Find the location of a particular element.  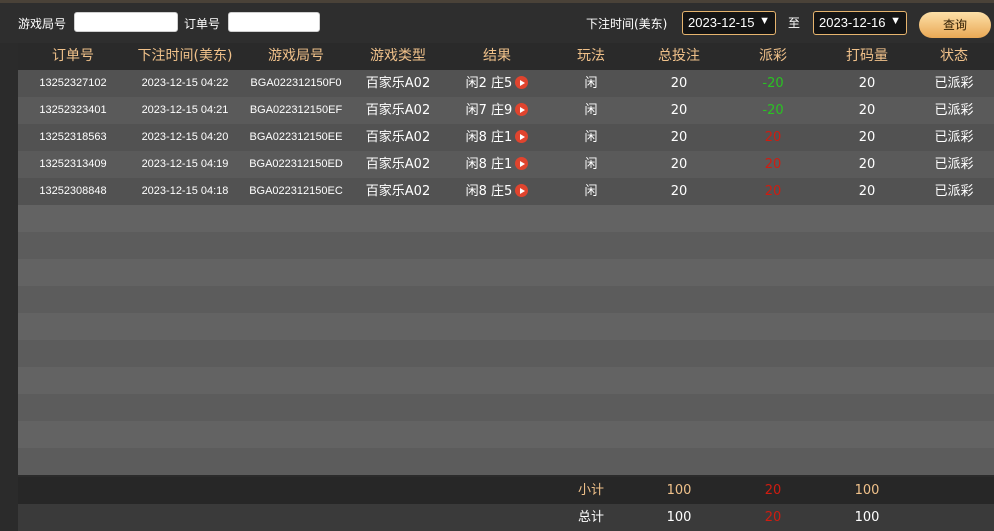

cell-payout: -20 is located at coordinates (773, 110).